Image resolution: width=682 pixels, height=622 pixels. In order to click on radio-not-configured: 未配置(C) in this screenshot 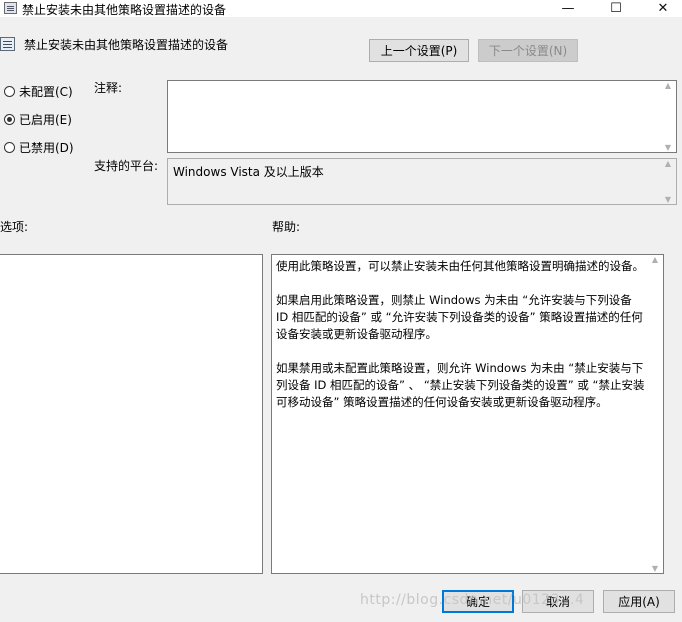, I will do `click(38, 91)`.